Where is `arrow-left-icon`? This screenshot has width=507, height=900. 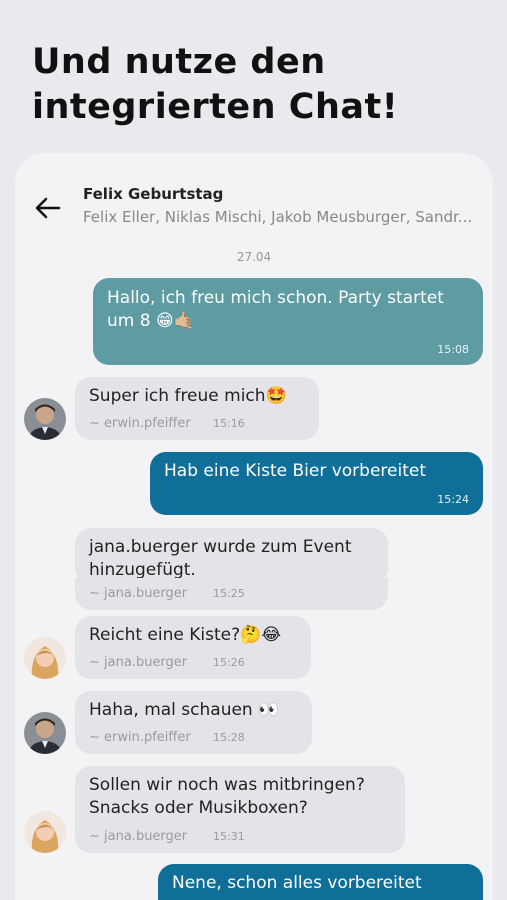
arrow-left-icon is located at coordinates (48, 208).